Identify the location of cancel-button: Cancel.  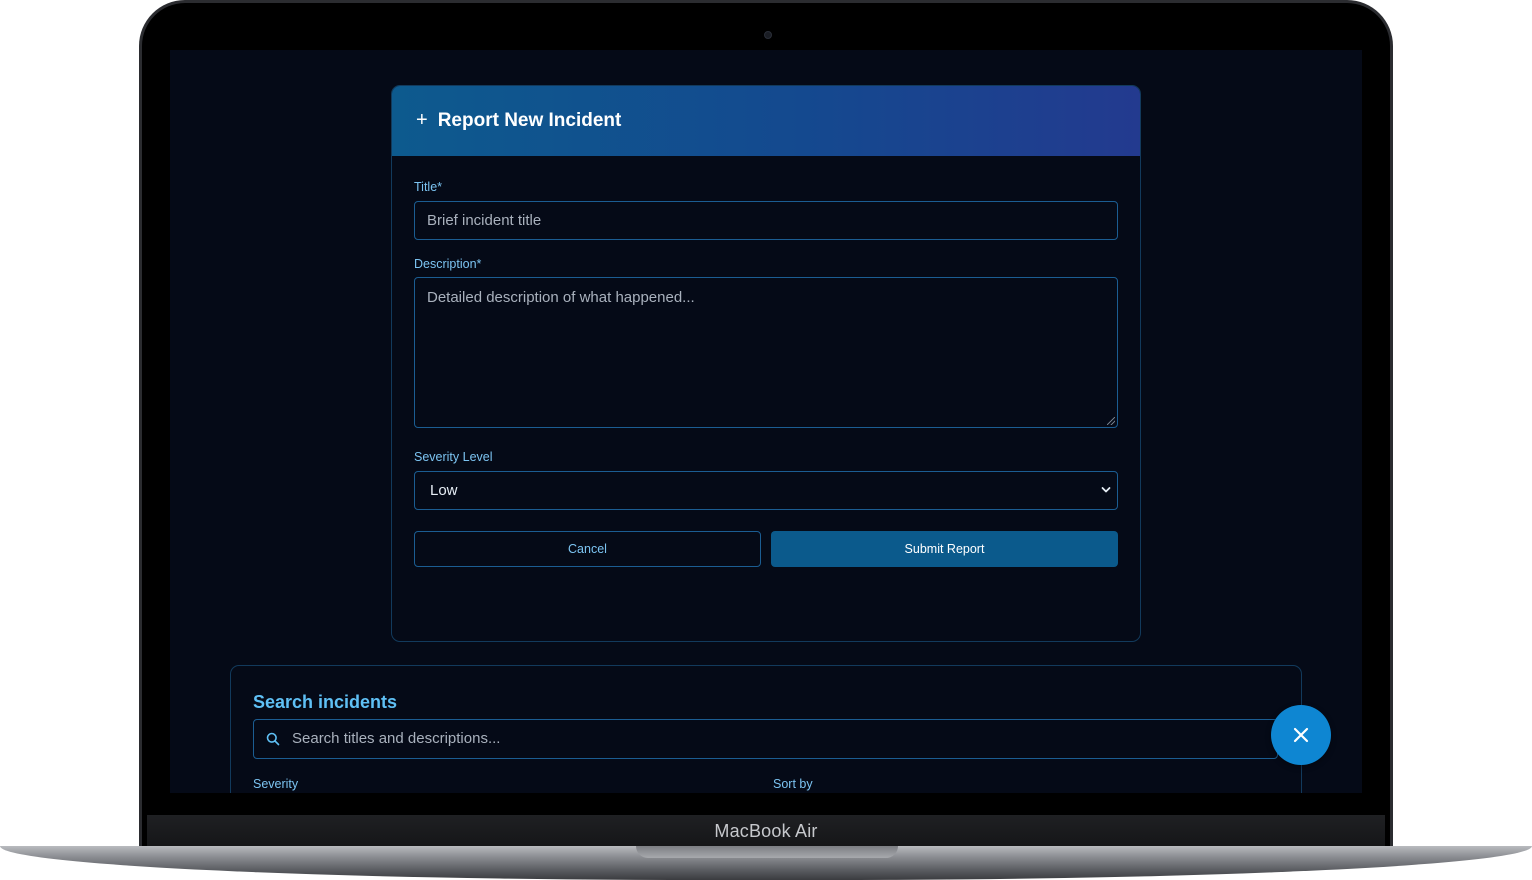
(587, 549).